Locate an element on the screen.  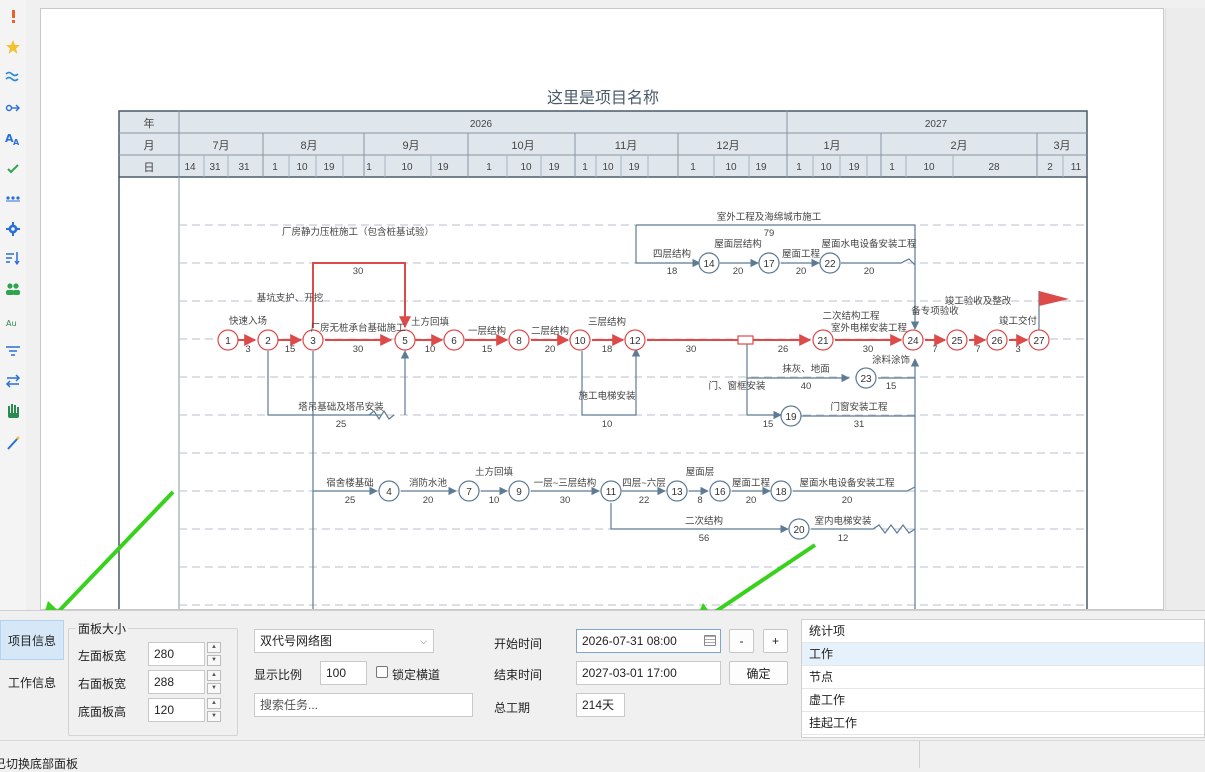
task-duration: 25 is located at coordinates (341, 424).